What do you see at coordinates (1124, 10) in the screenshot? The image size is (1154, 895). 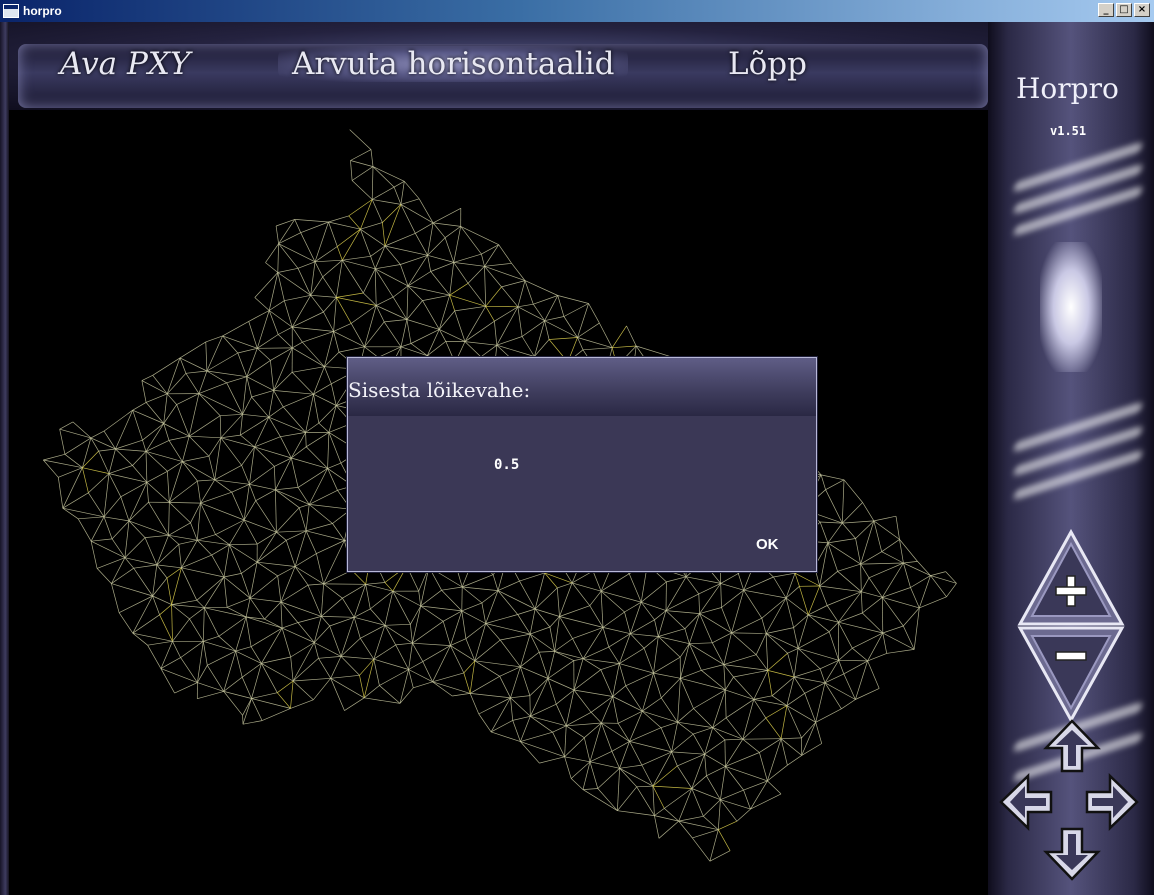 I see `maximize-button: □` at bounding box center [1124, 10].